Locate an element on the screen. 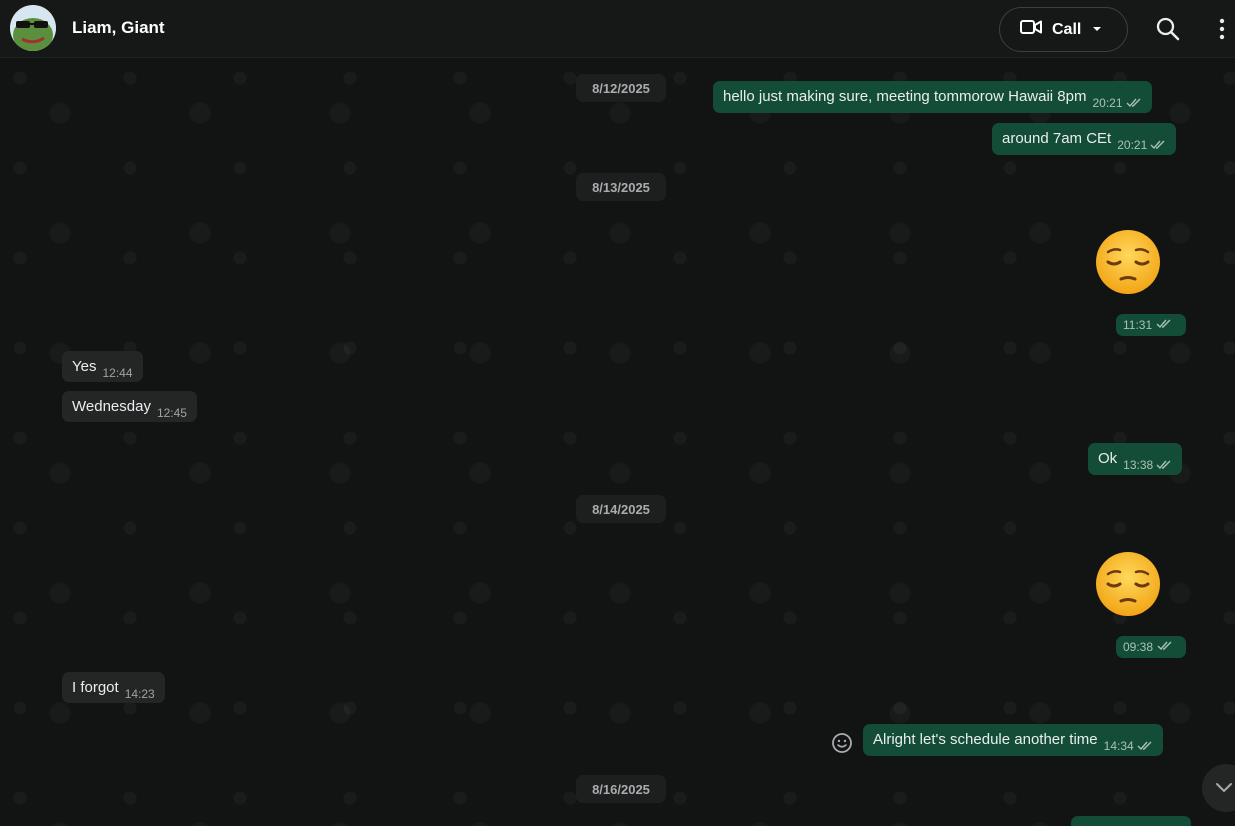  message-time: 12:44 is located at coordinates (117, 373).